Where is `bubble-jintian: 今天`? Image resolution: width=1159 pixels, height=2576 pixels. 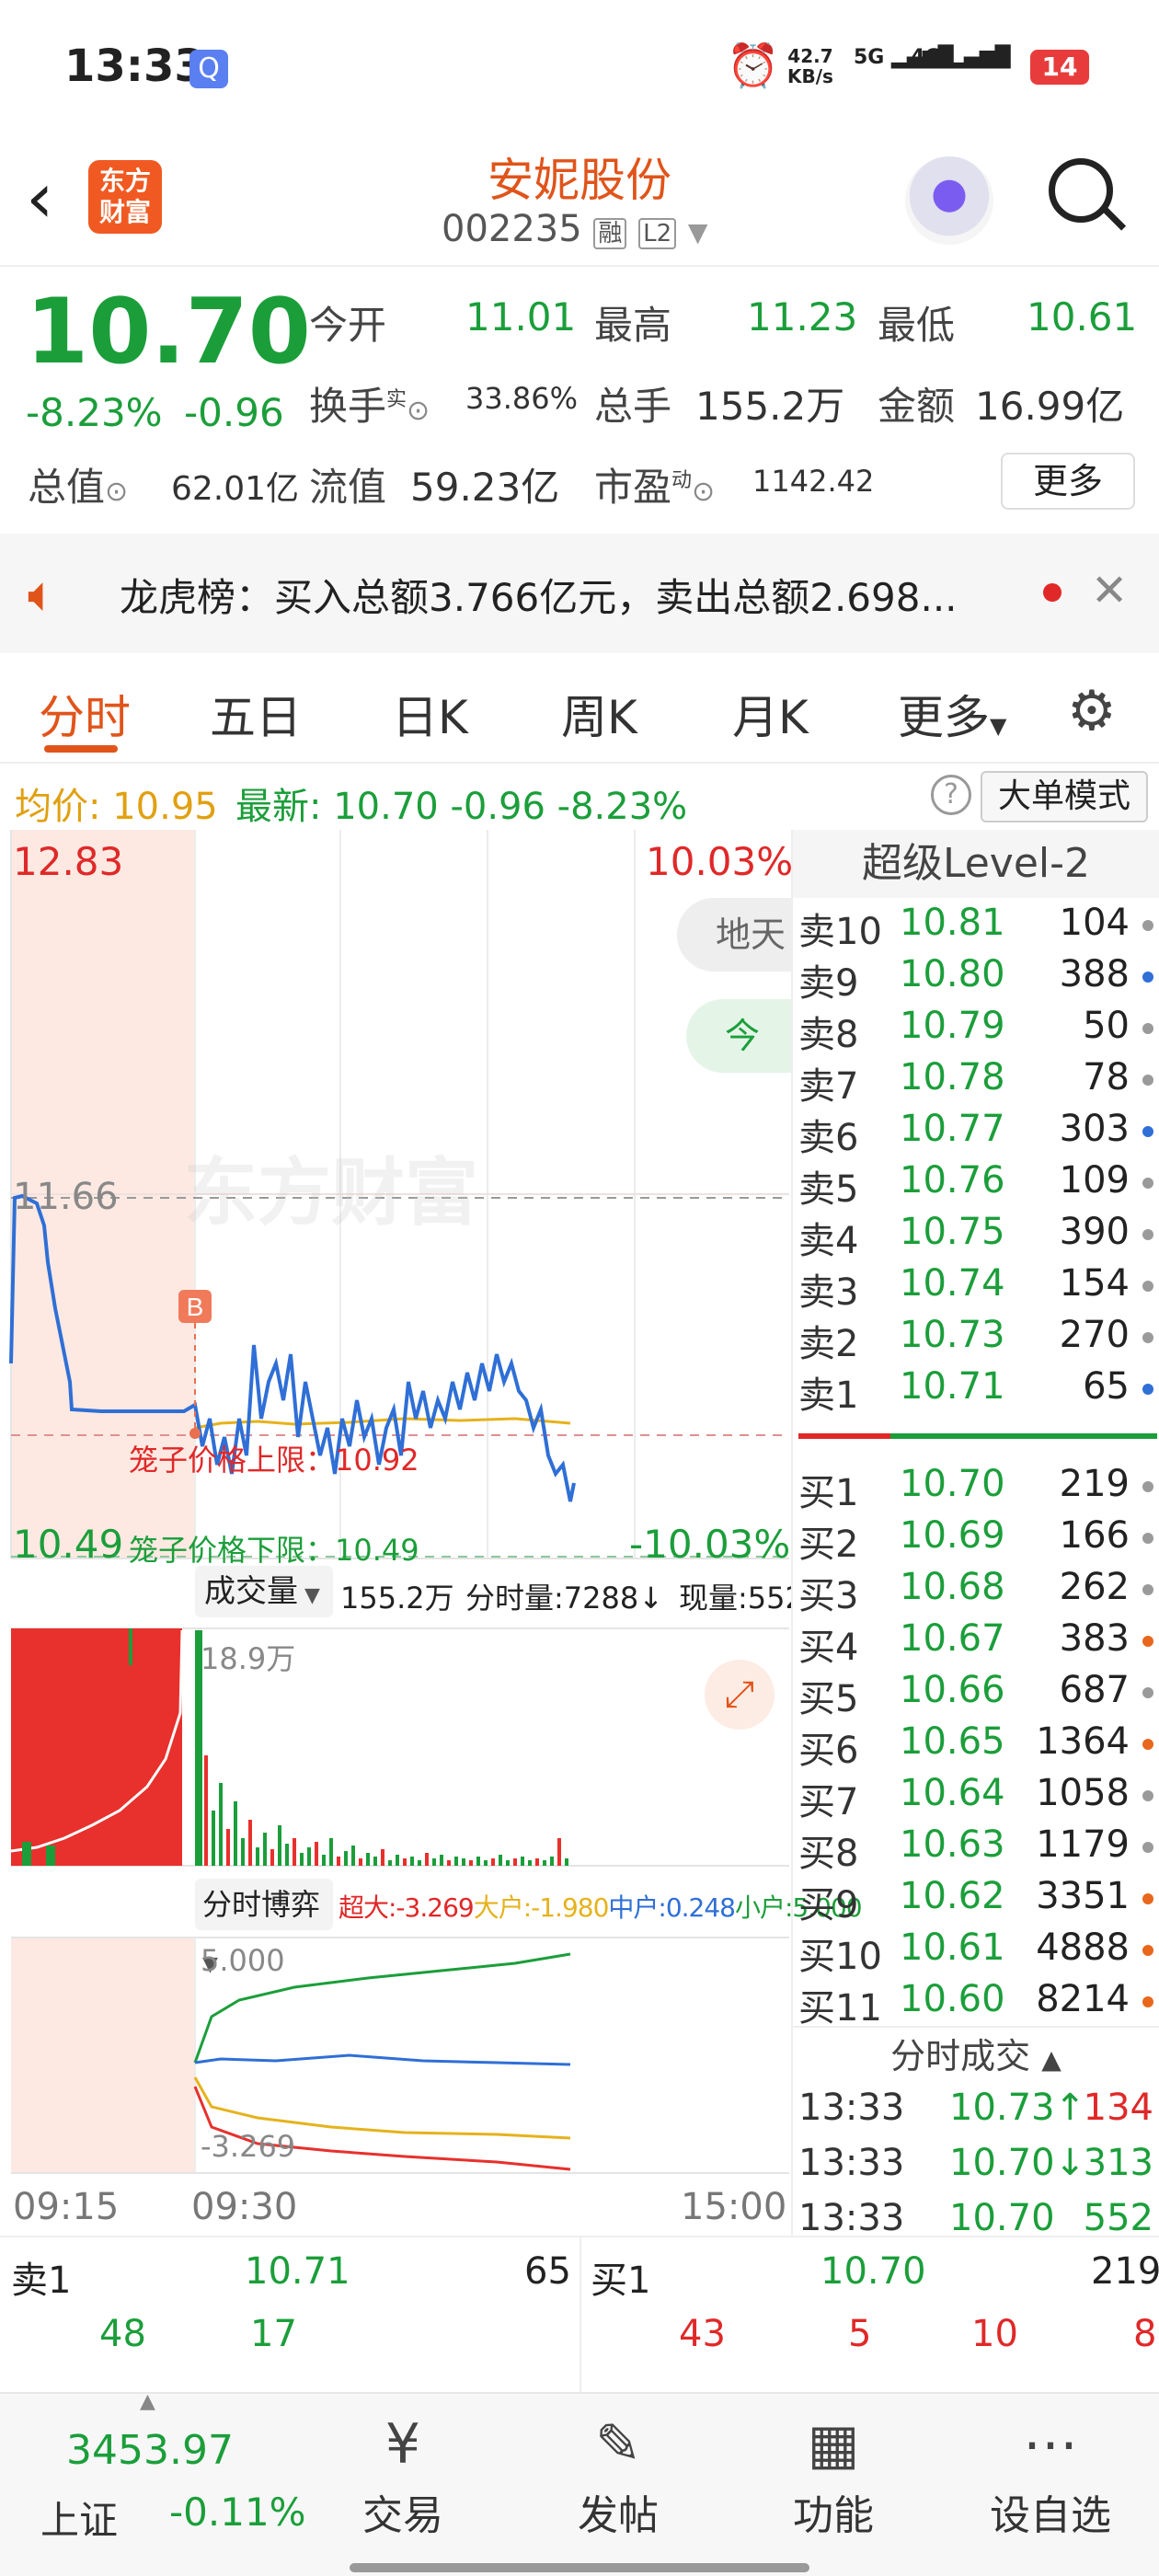 bubble-jintian: 今天 is located at coordinates (738, 1036).